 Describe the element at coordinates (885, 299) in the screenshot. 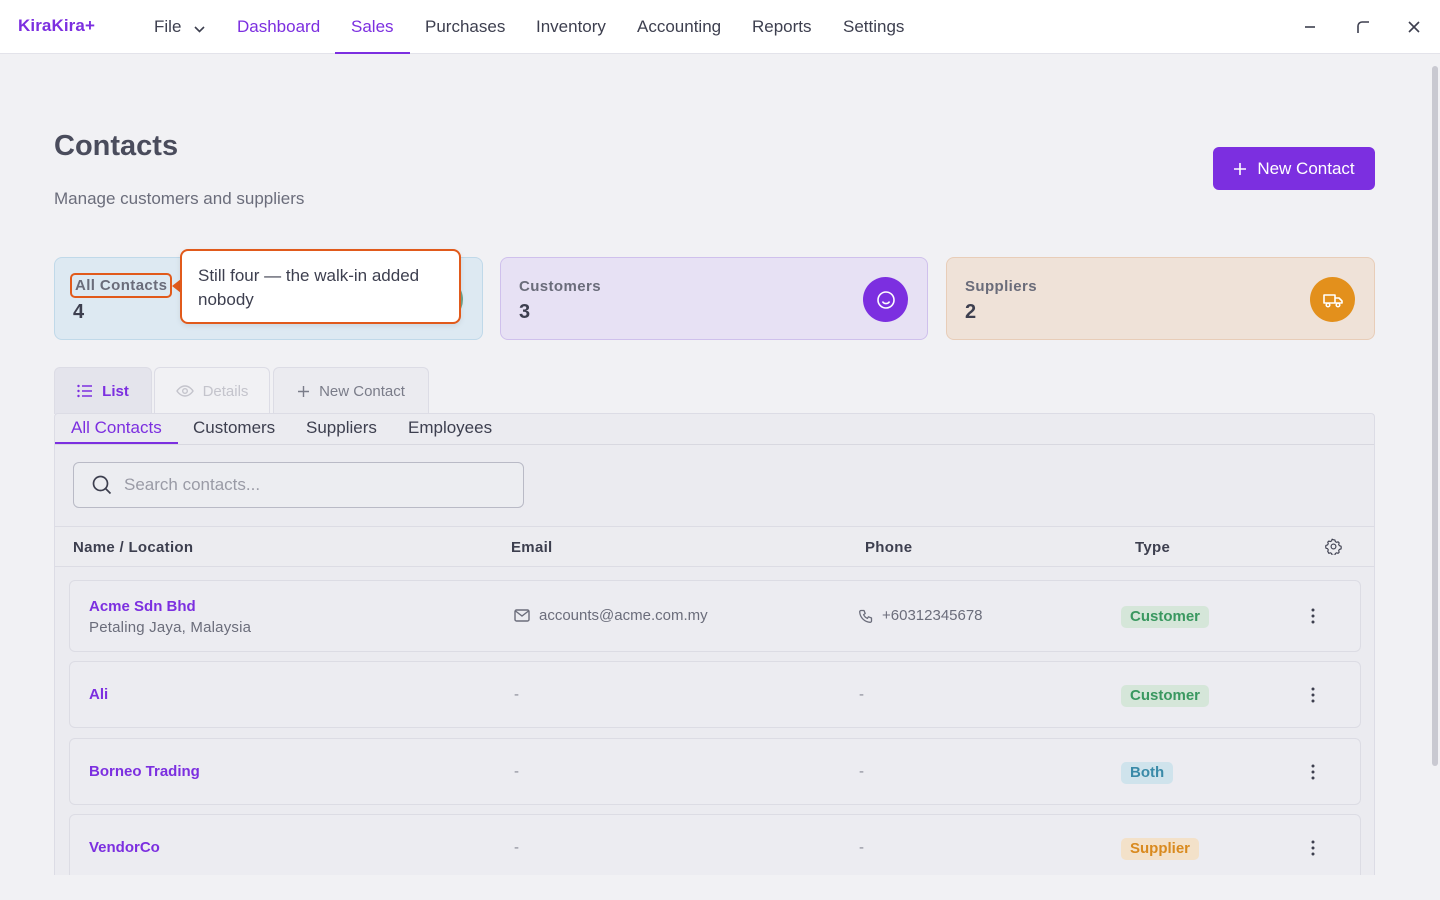

I see `smile-icon` at that location.